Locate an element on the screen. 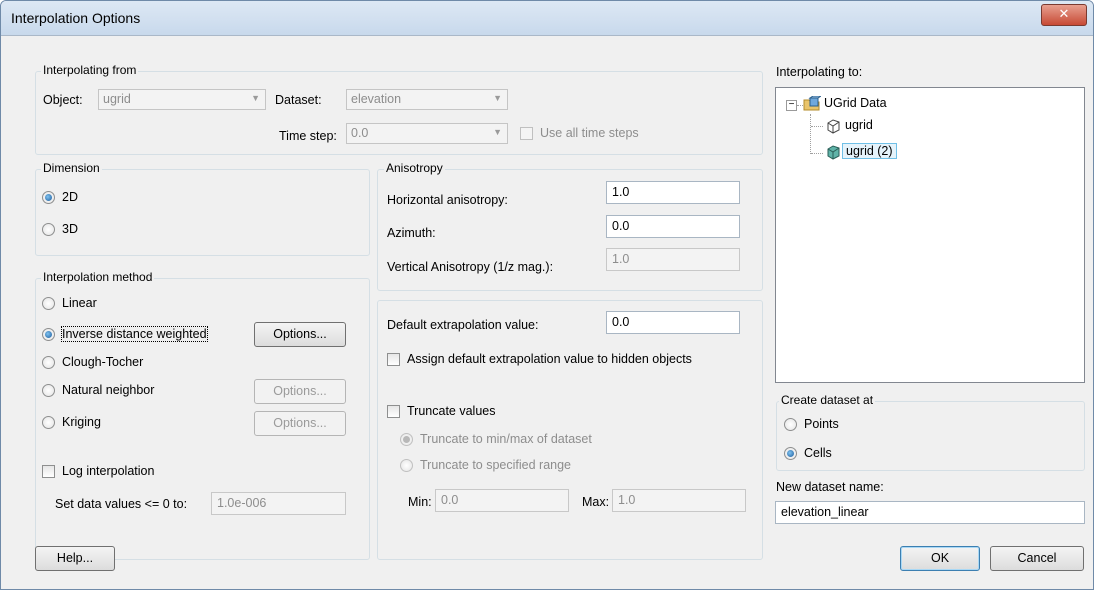 The image size is (1094, 590). set-data-values-input: 1.0e-006 is located at coordinates (278, 503).